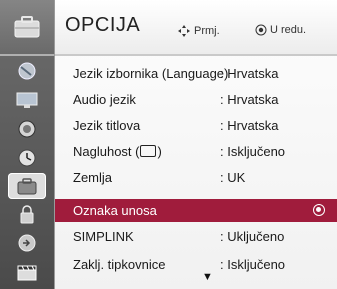 The height and width of the screenshot is (289, 337). Describe the element at coordinates (196, 264) in the screenshot. I see `menu-row-key-lock: Zaklj. tipkovnice : Isključeno` at that location.